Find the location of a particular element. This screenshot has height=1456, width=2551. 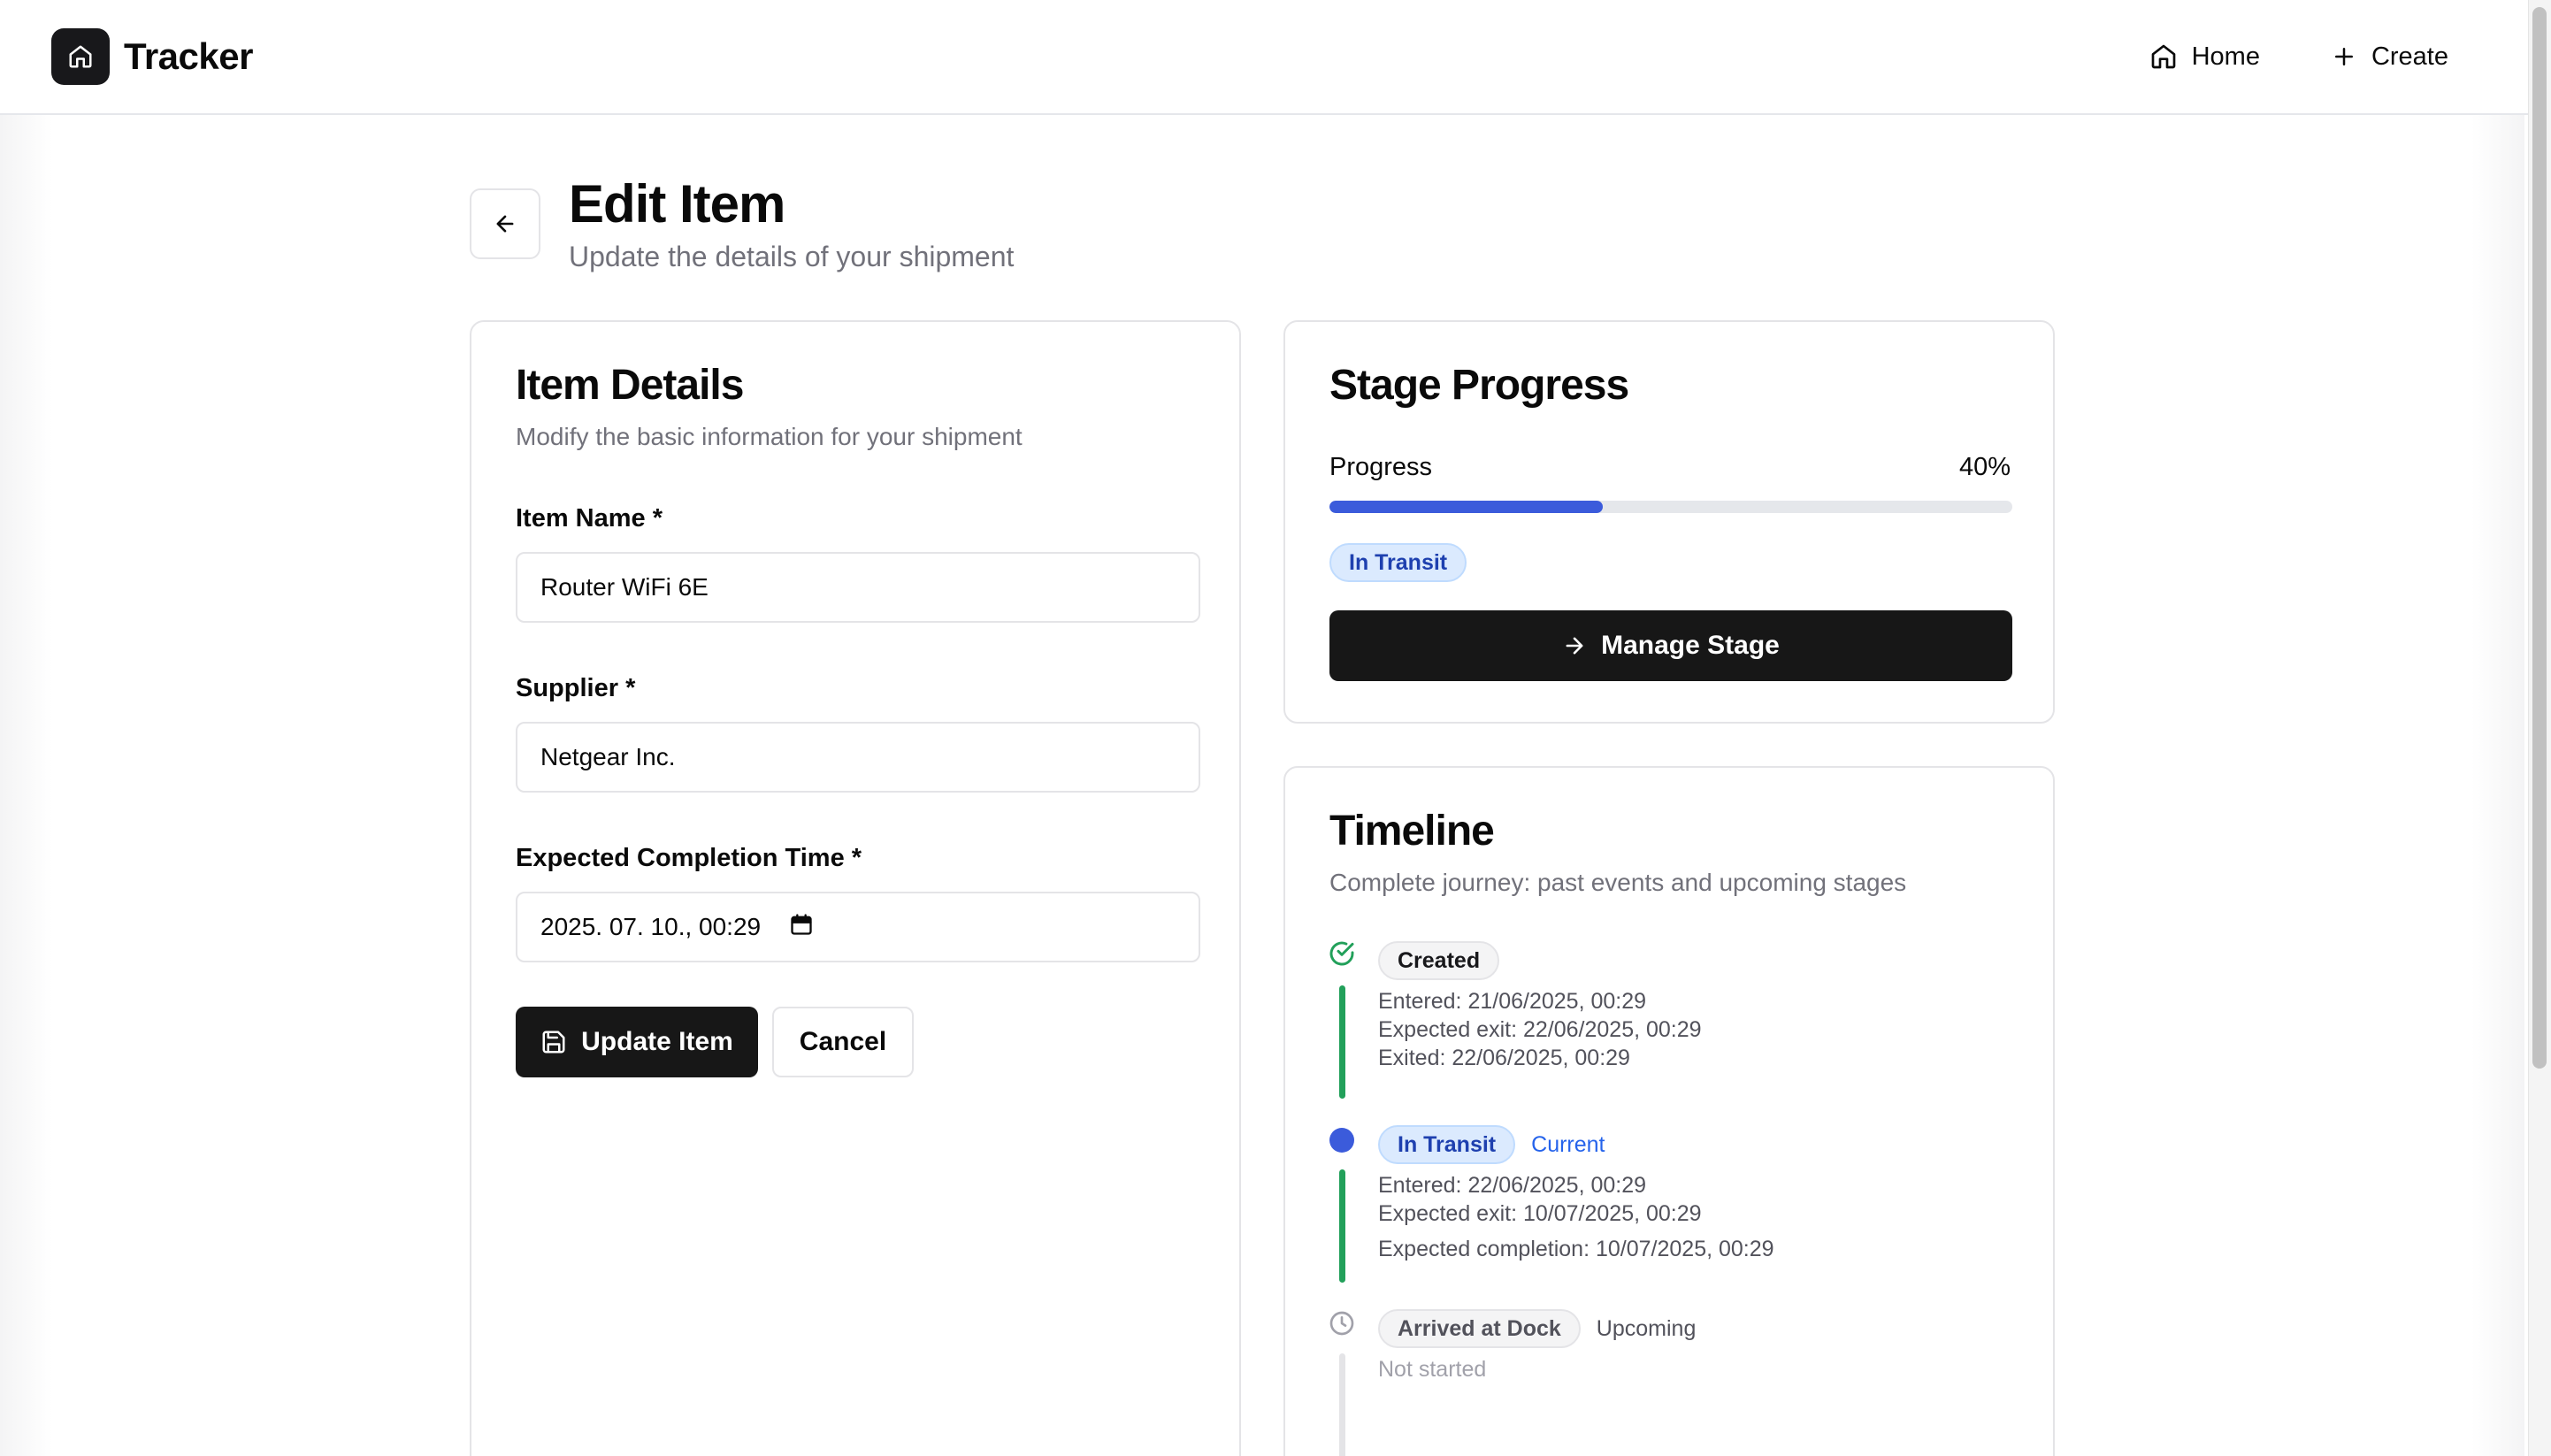

item-name-input: Router WiFi 6E is located at coordinates (858, 587).